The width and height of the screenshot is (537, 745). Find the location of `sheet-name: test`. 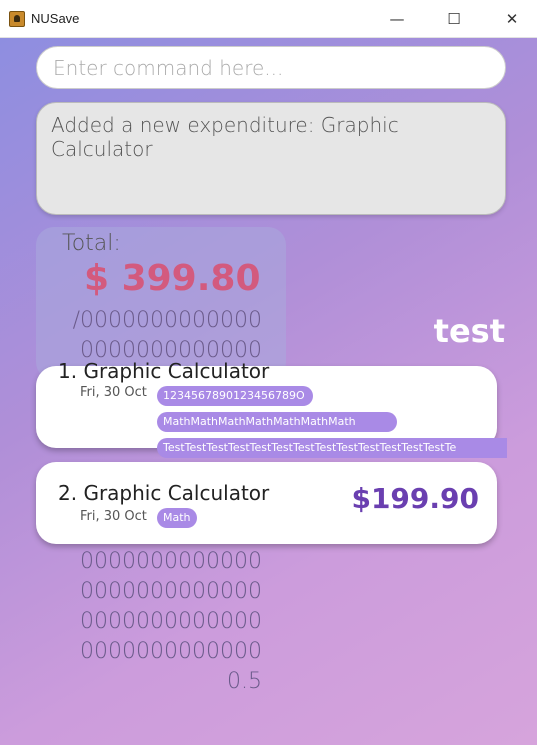

sheet-name: test is located at coordinates (469, 331).